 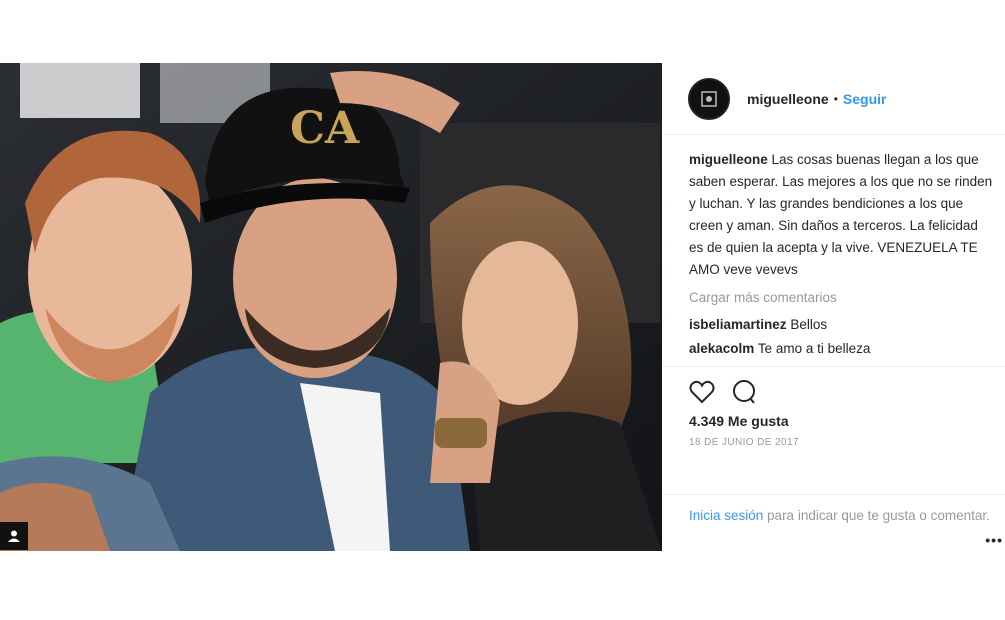 What do you see at coordinates (738, 324) in the screenshot?
I see `comment-username: isbeliamartinez` at bounding box center [738, 324].